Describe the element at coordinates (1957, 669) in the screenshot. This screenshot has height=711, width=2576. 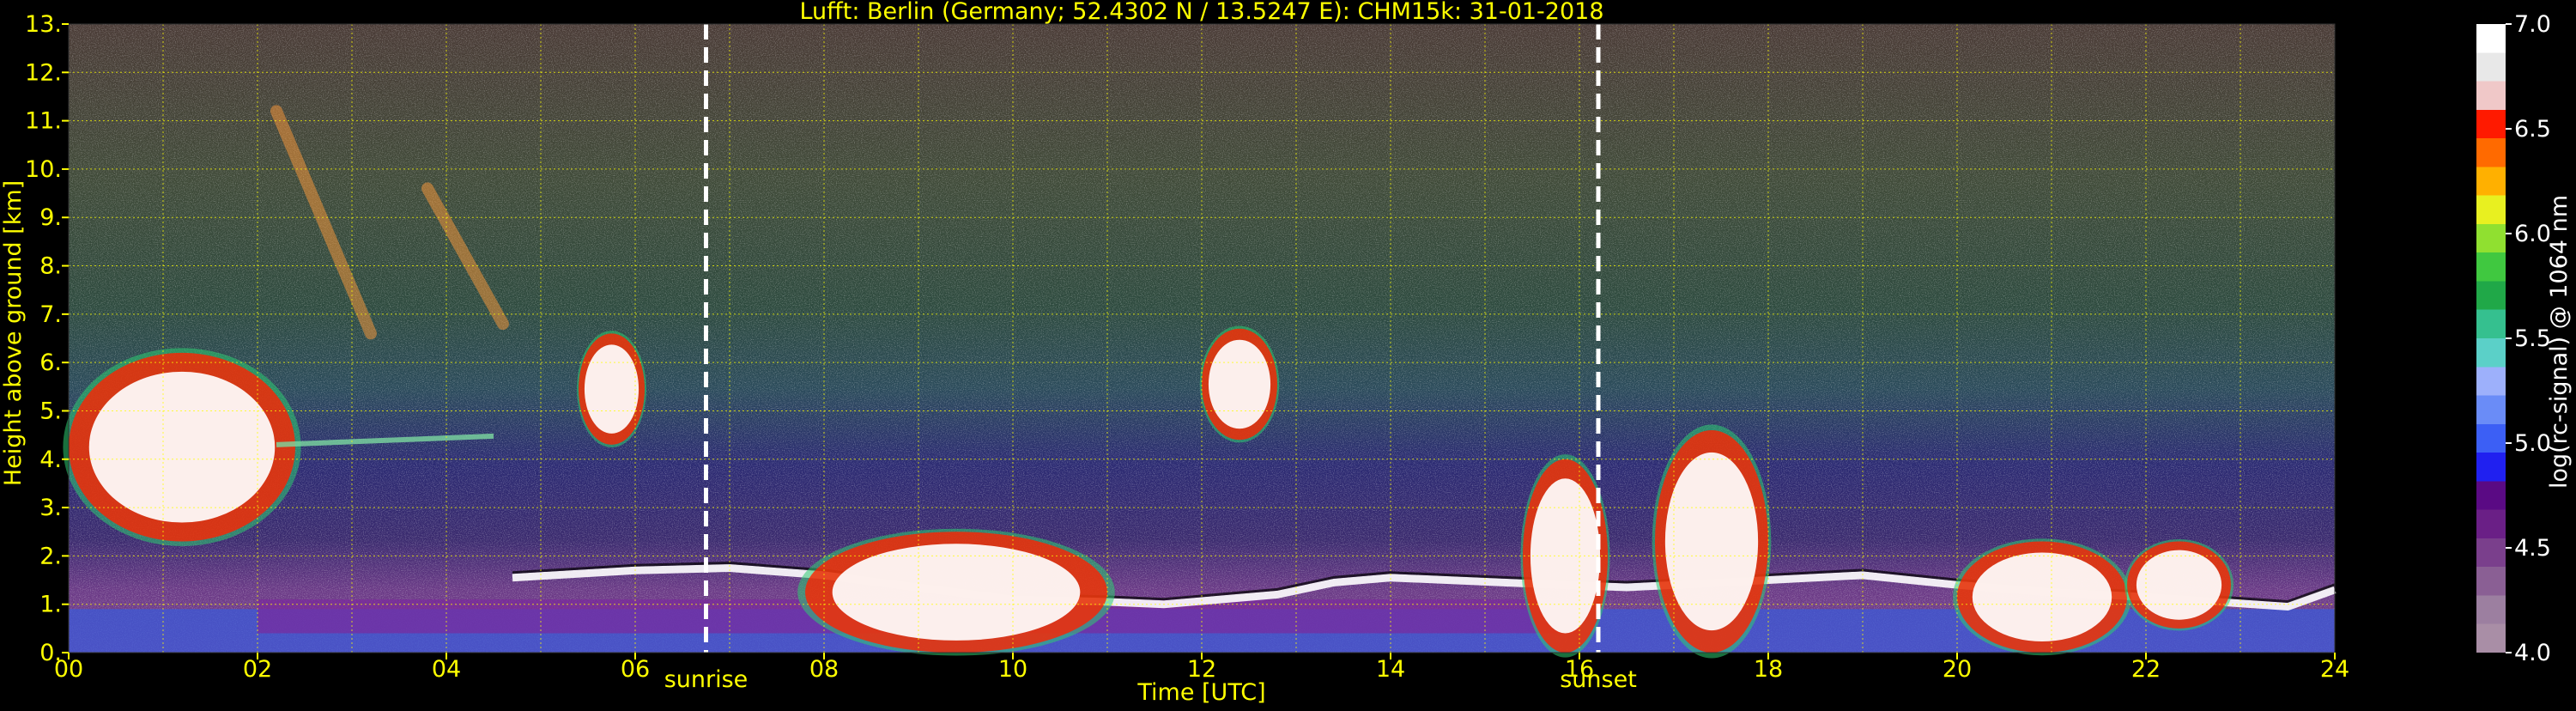
I see `x-tick-label: 20` at that location.